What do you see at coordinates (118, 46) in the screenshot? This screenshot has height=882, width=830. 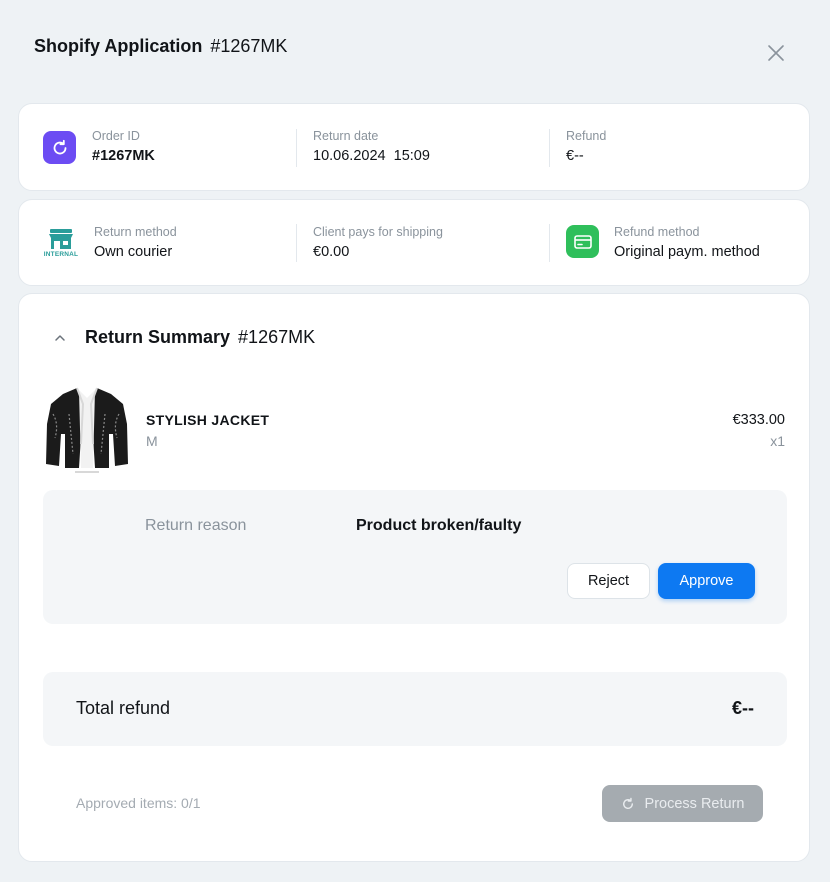 I see `modal-title: Shopify Application` at bounding box center [118, 46].